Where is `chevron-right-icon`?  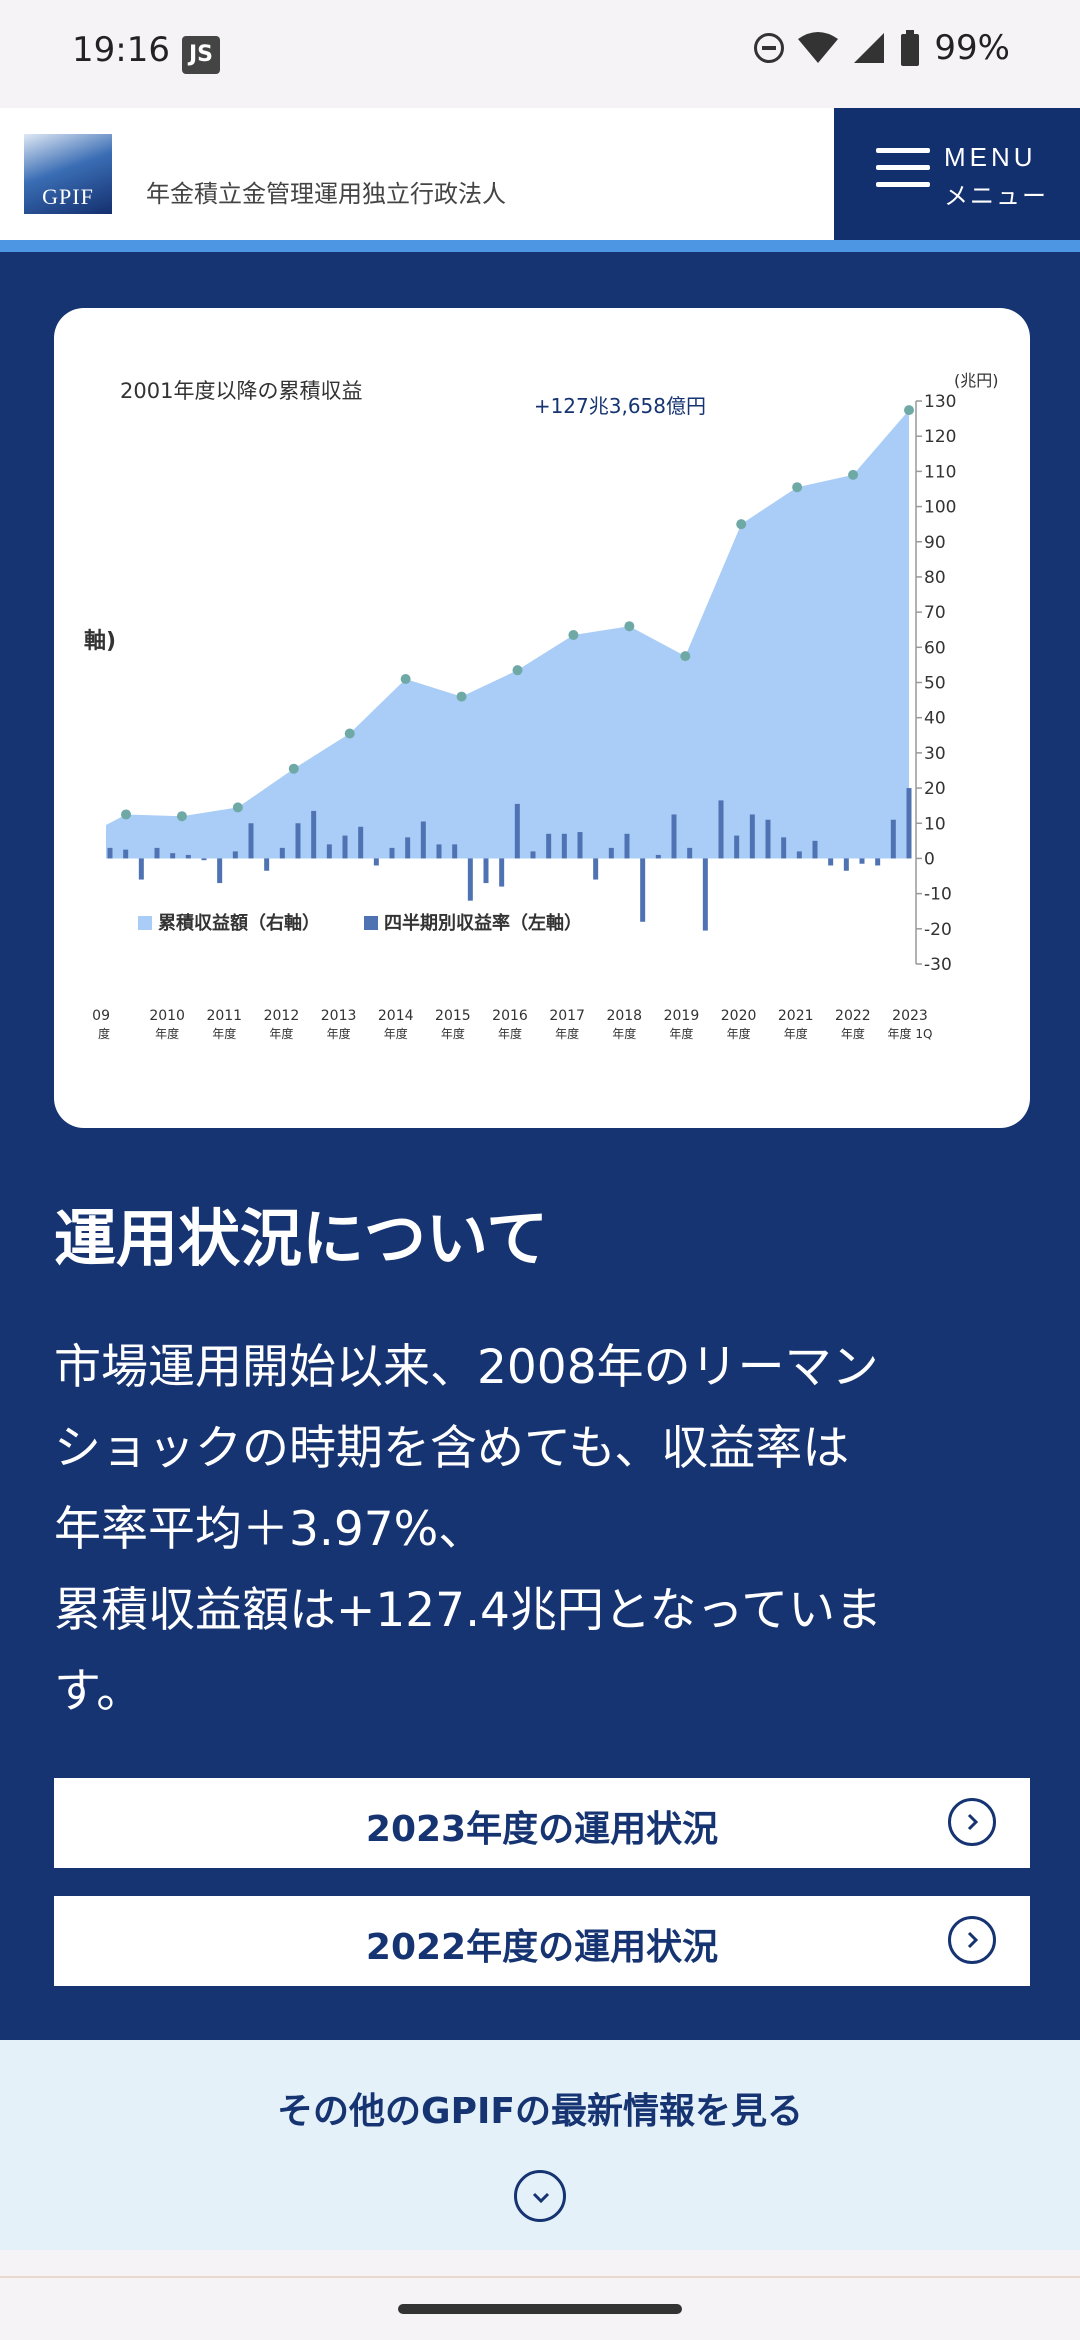 chevron-right-icon is located at coordinates (972, 1822).